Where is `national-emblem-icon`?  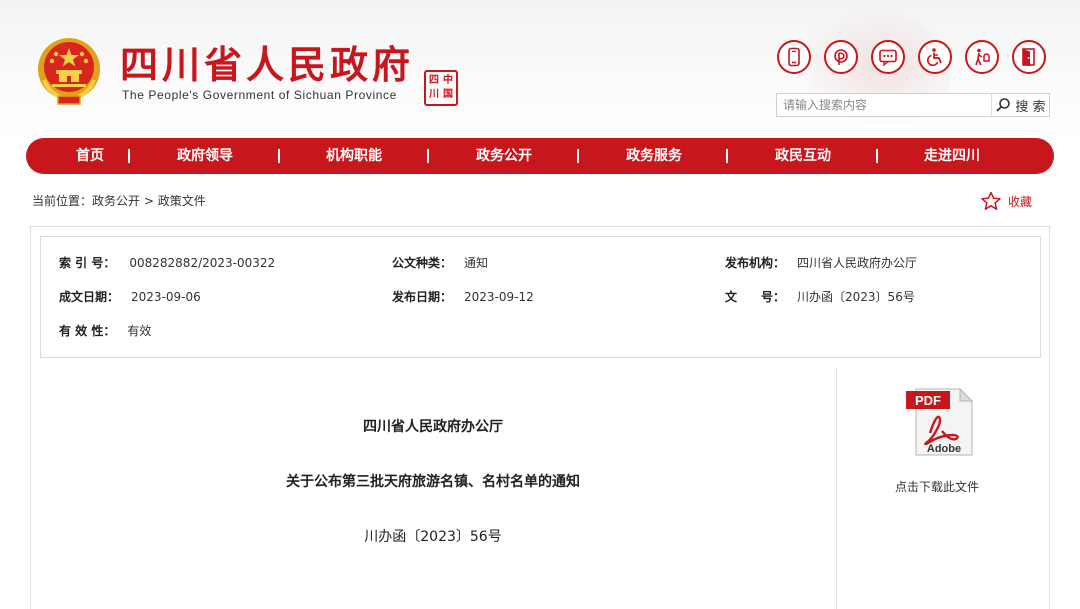 national-emblem-icon is located at coordinates (69, 71).